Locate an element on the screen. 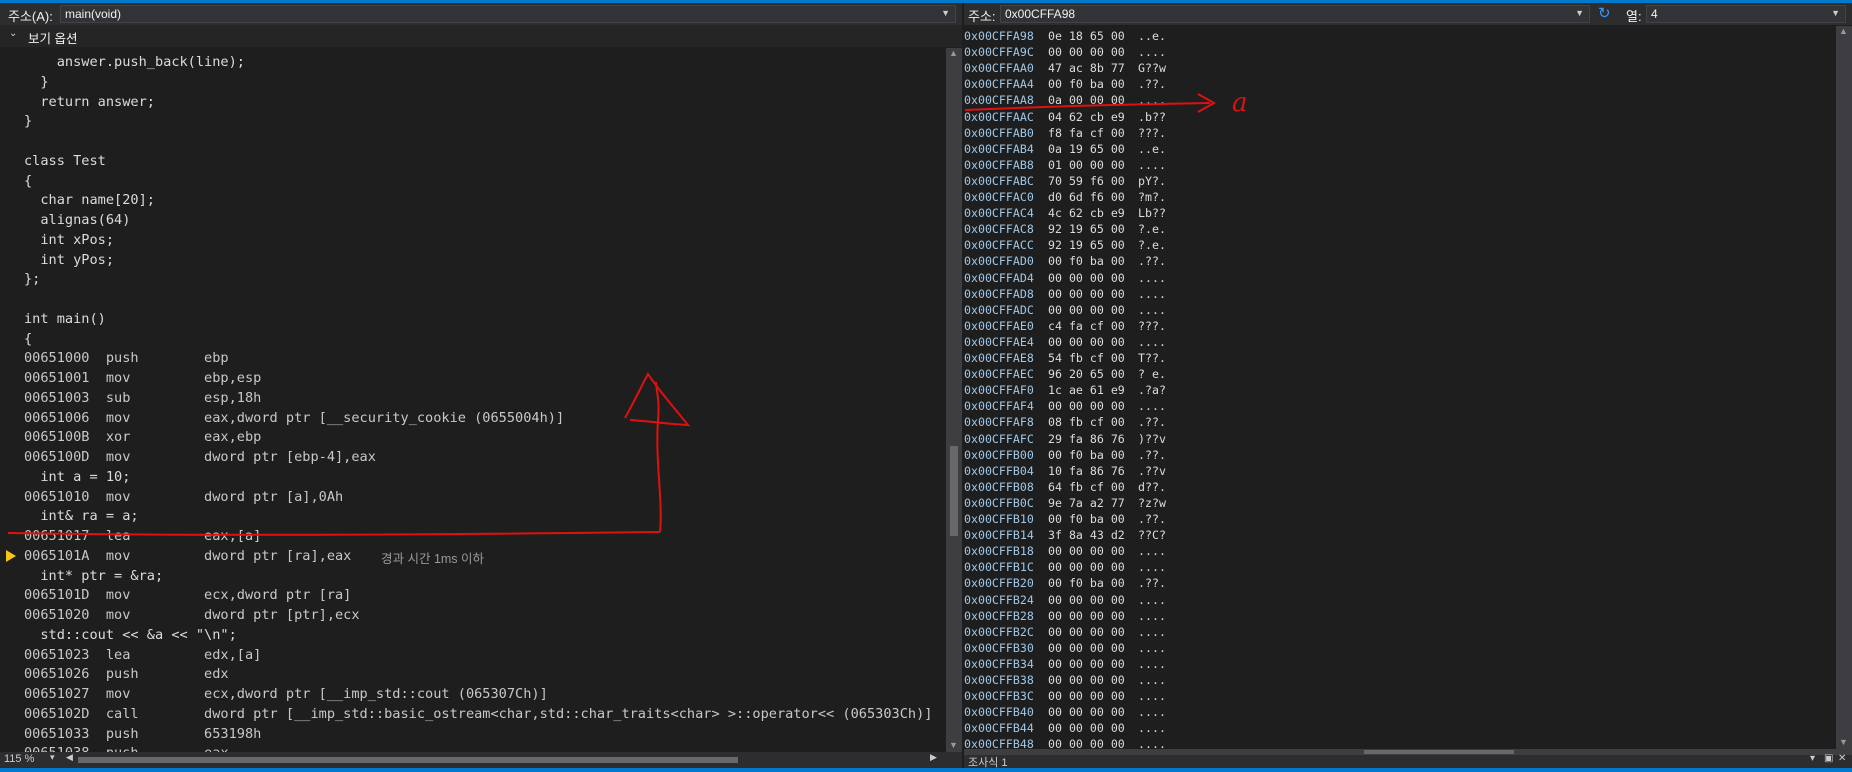 Image resolution: width=1852 pixels, height=772 pixels. source-line: int& ra = a; is located at coordinates (81, 516).